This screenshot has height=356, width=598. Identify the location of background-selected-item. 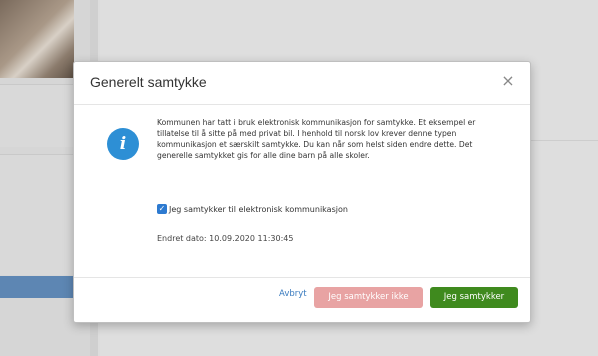
(40, 287).